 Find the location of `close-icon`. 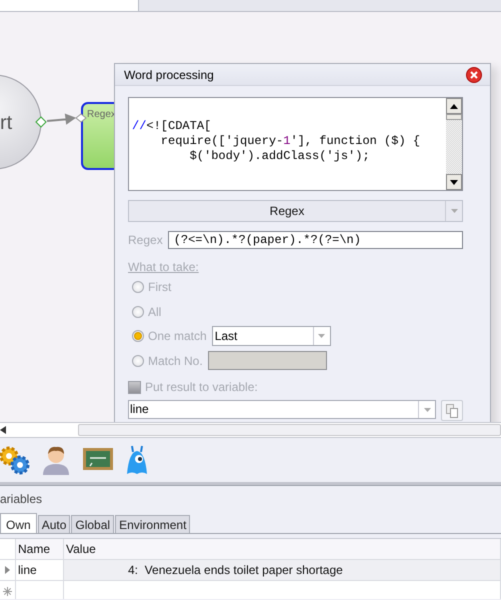

close-icon is located at coordinates (474, 74).